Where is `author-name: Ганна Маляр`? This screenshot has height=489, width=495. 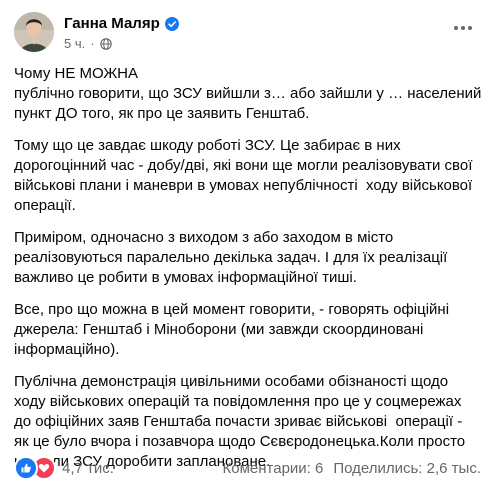 author-name: Ганна Маляр is located at coordinates (112, 23).